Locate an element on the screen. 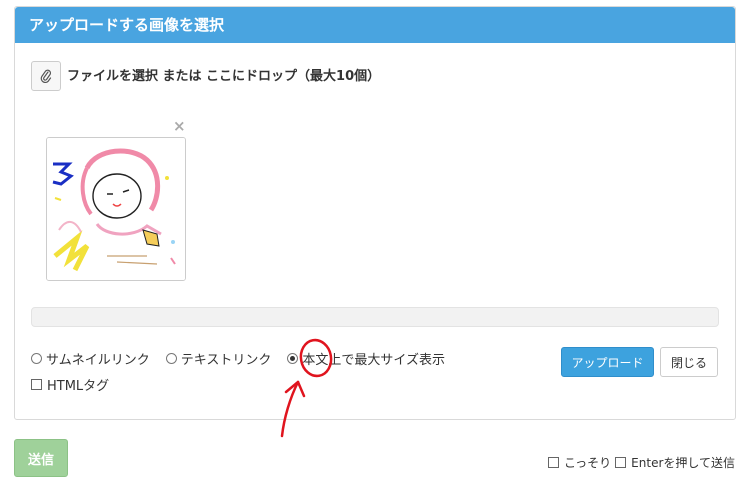 Image resolution: width=747 pixels, height=491 pixels. upload-progress-bar is located at coordinates (375, 317).